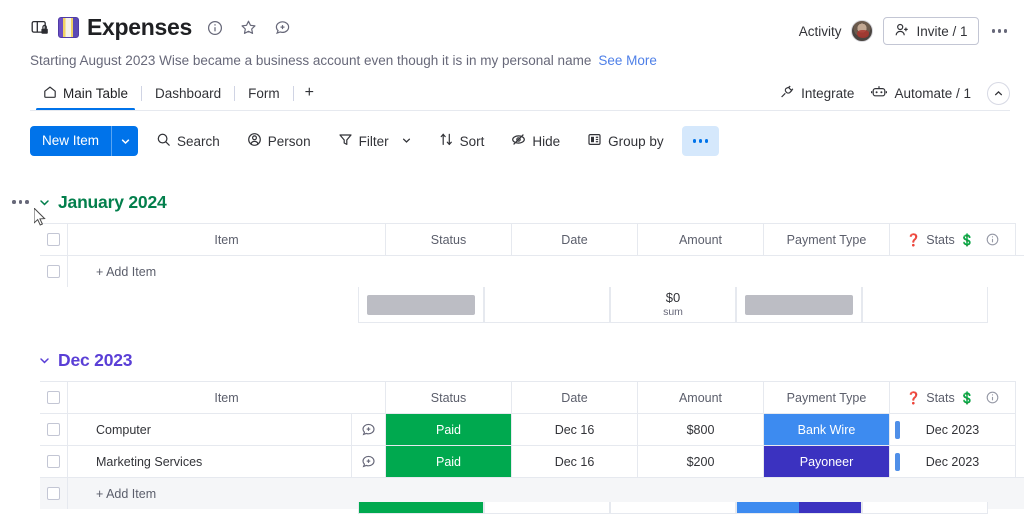  I want to click on row-amount-cell: $800, so click(701, 429).